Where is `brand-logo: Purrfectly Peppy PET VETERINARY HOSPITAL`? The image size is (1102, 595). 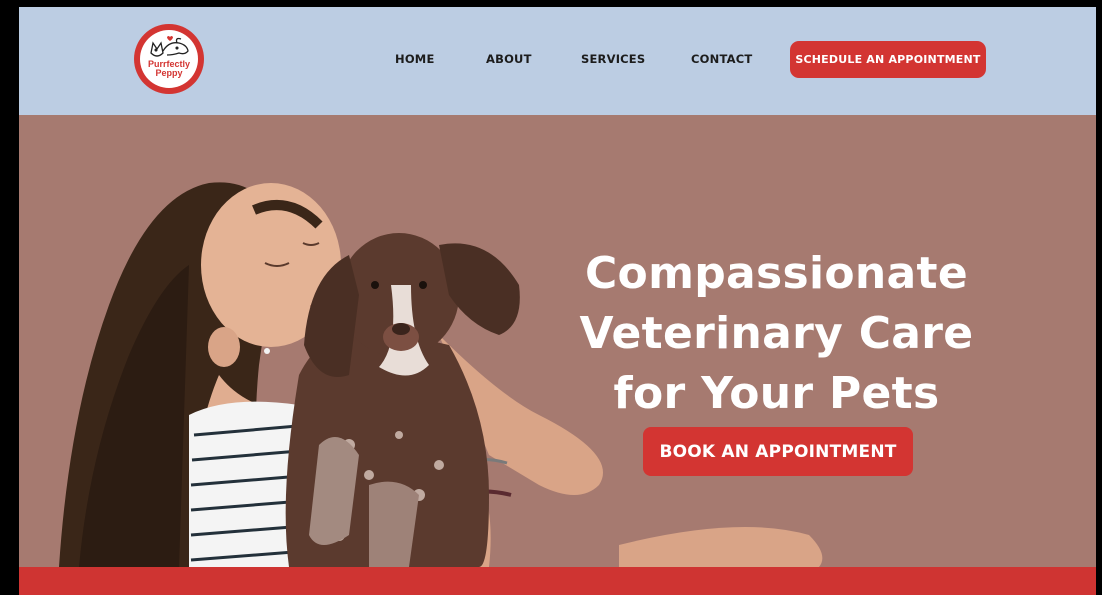
brand-logo: Purrfectly Peppy PET VETERINARY HOSPITAL is located at coordinates (169, 59).